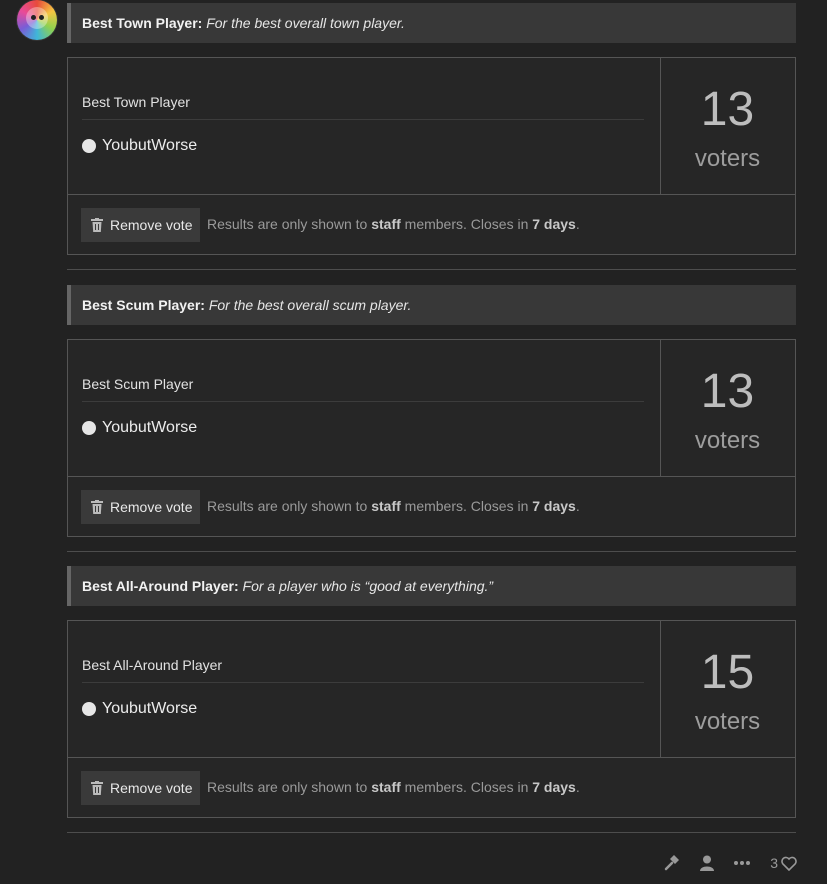 The image size is (827, 884). I want to click on poll-heading-desc: For the best overall scum player., so click(310, 305).